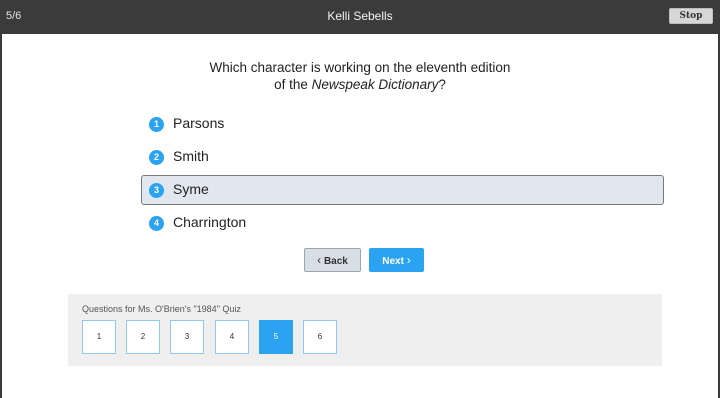 Image resolution: width=720 pixels, height=398 pixels. What do you see at coordinates (210, 222) in the screenshot?
I see `option-label: Charrington` at bounding box center [210, 222].